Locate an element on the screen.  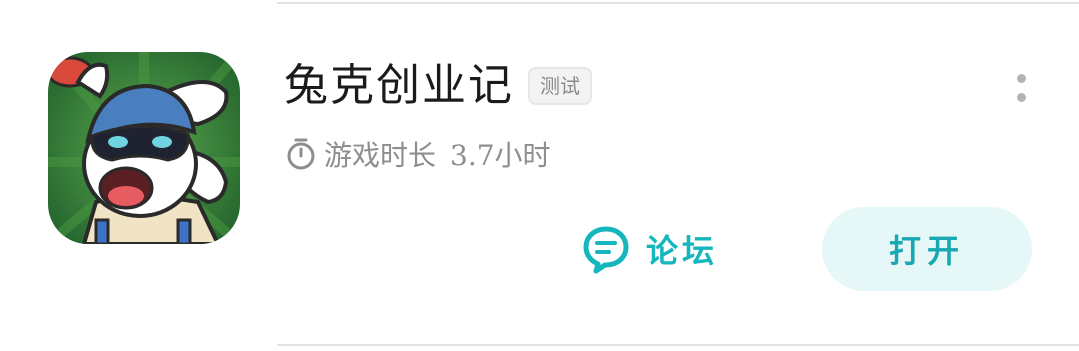
rabbit-character-icon is located at coordinates (144, 148).